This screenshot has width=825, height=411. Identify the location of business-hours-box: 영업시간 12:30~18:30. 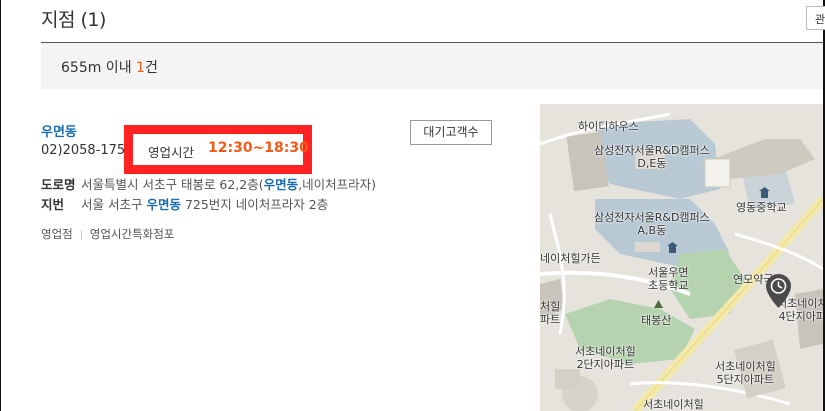
(221, 149).